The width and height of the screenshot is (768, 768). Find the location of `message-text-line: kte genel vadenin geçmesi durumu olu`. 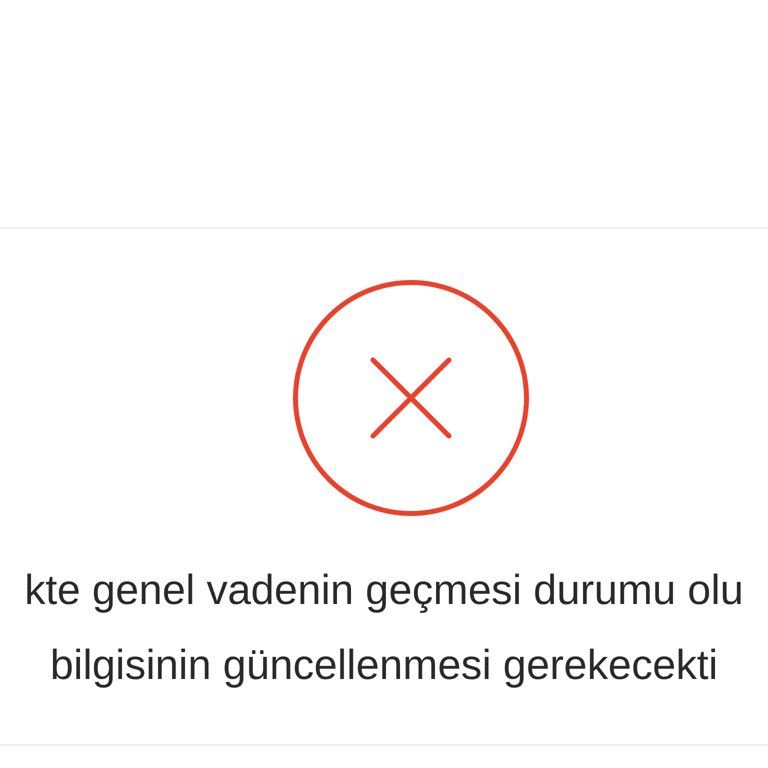

message-text-line: kte genel vadenin geçmesi durumu olu is located at coordinates (384, 590).